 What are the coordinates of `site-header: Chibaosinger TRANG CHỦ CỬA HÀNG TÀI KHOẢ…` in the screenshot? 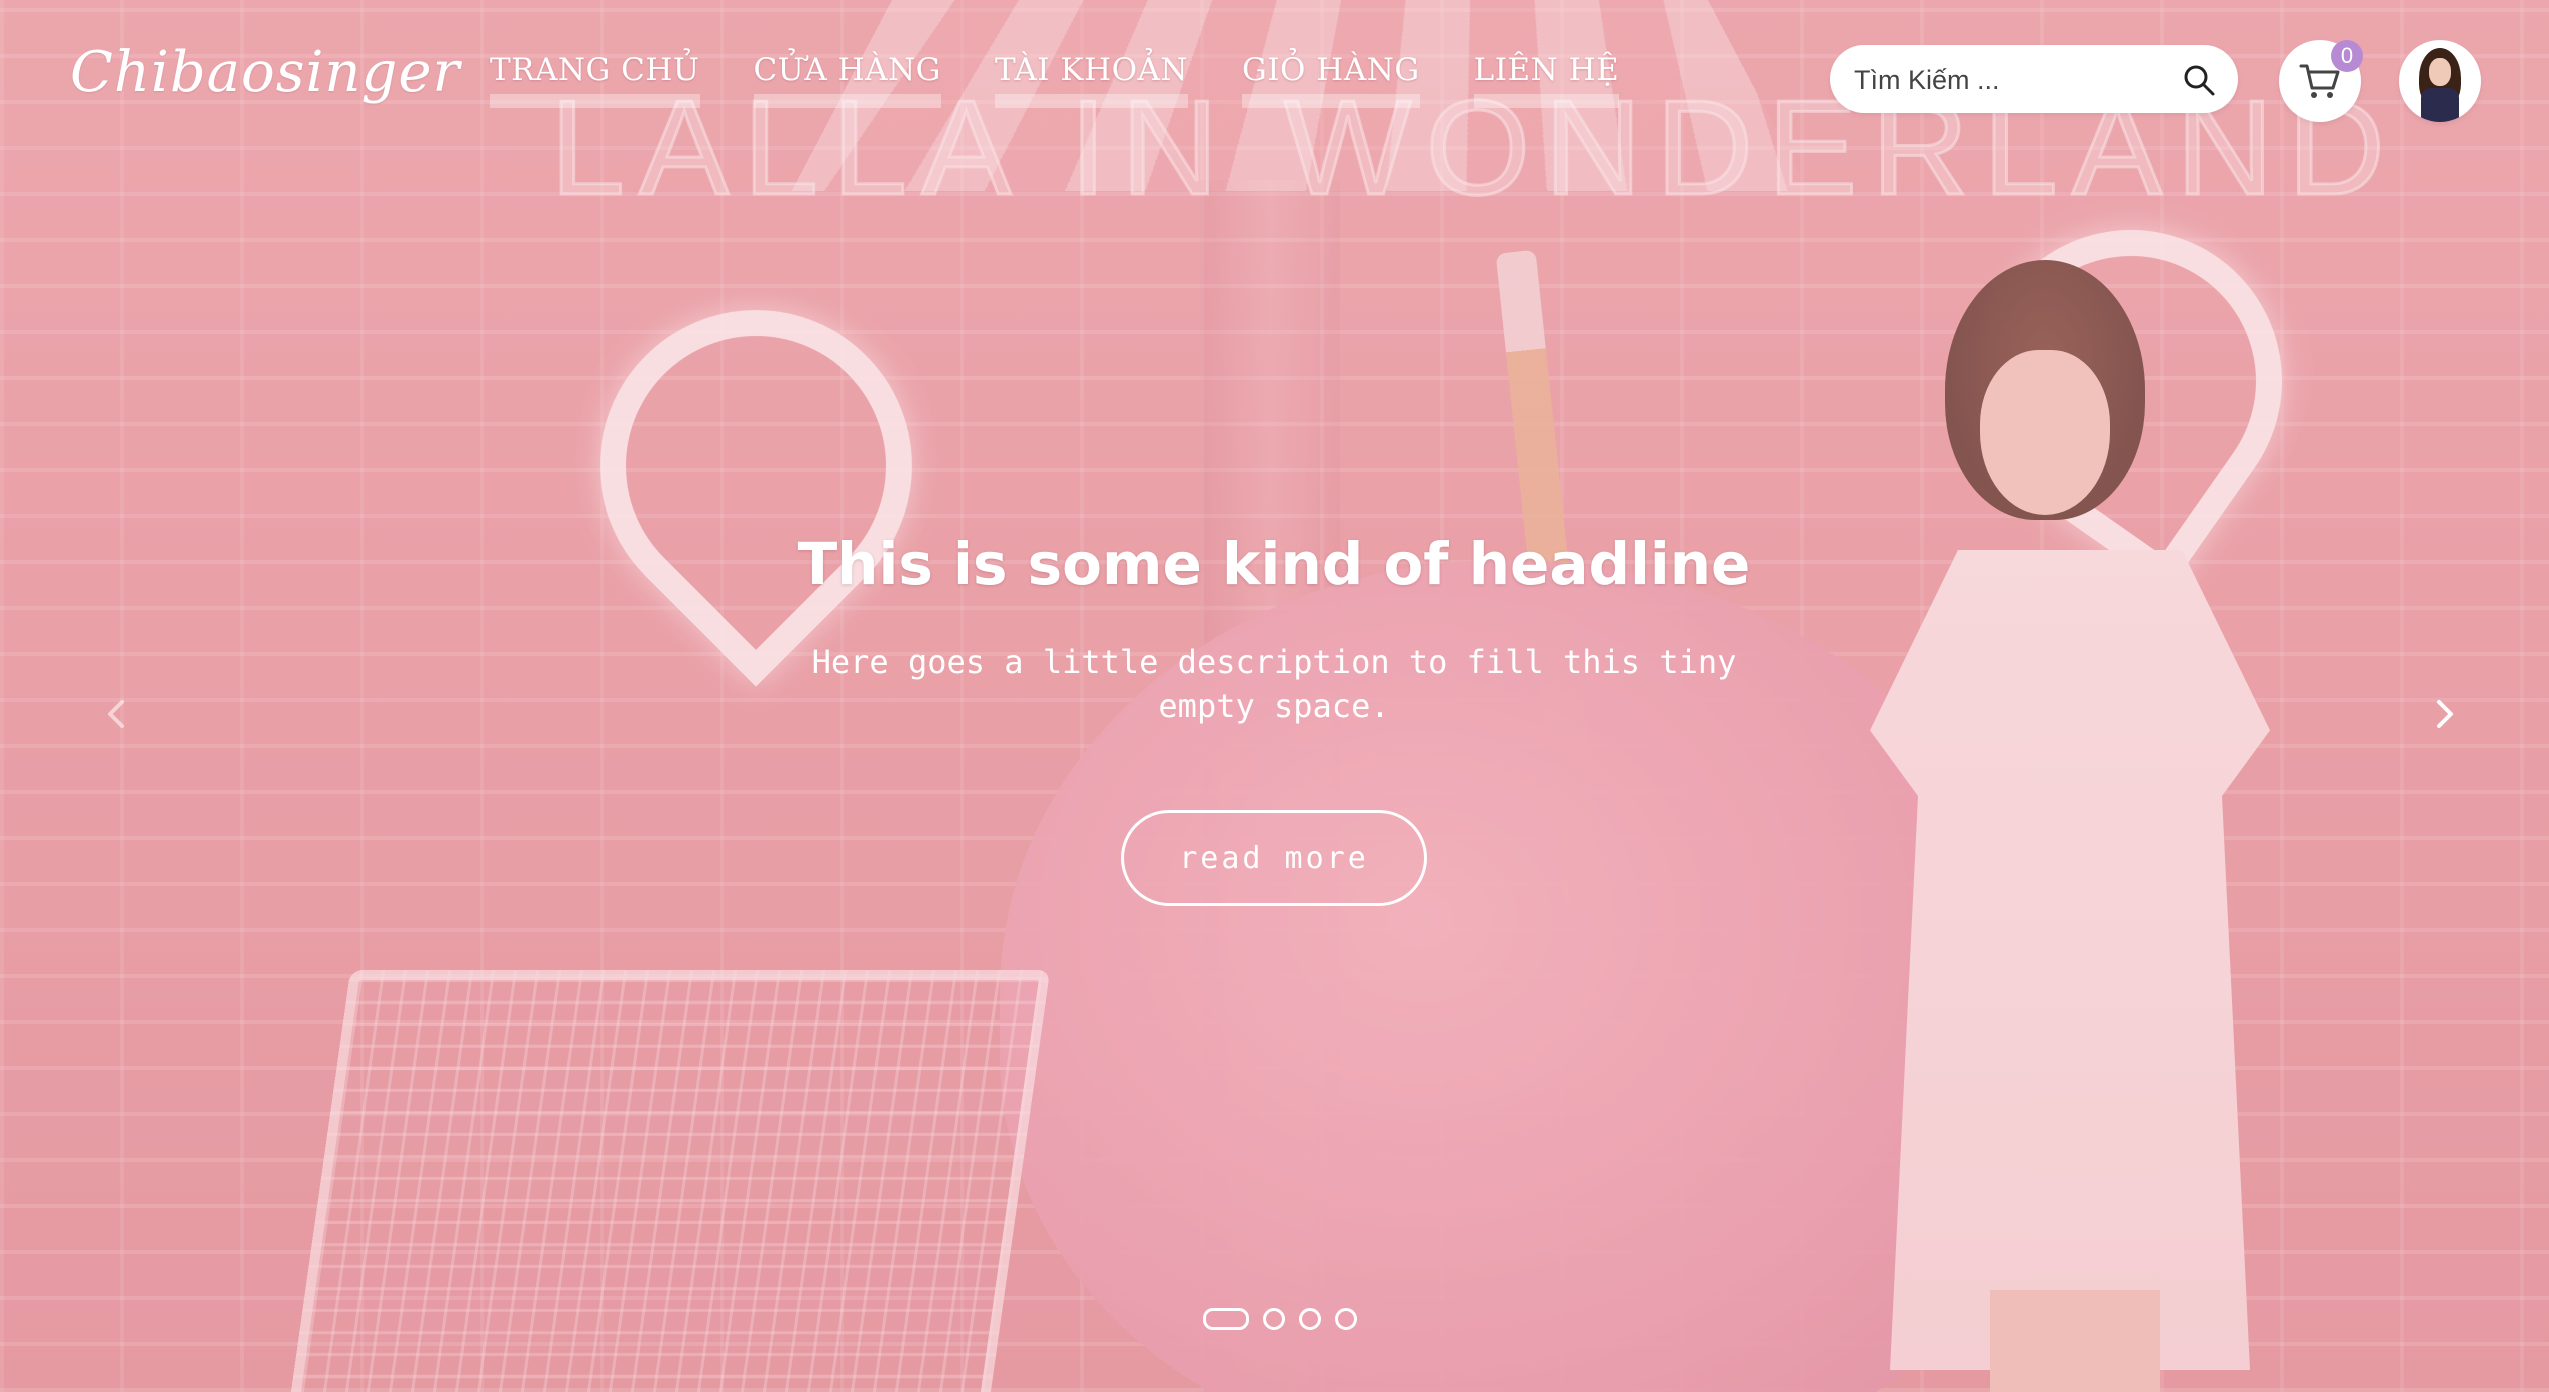 It's located at (1274, 80).